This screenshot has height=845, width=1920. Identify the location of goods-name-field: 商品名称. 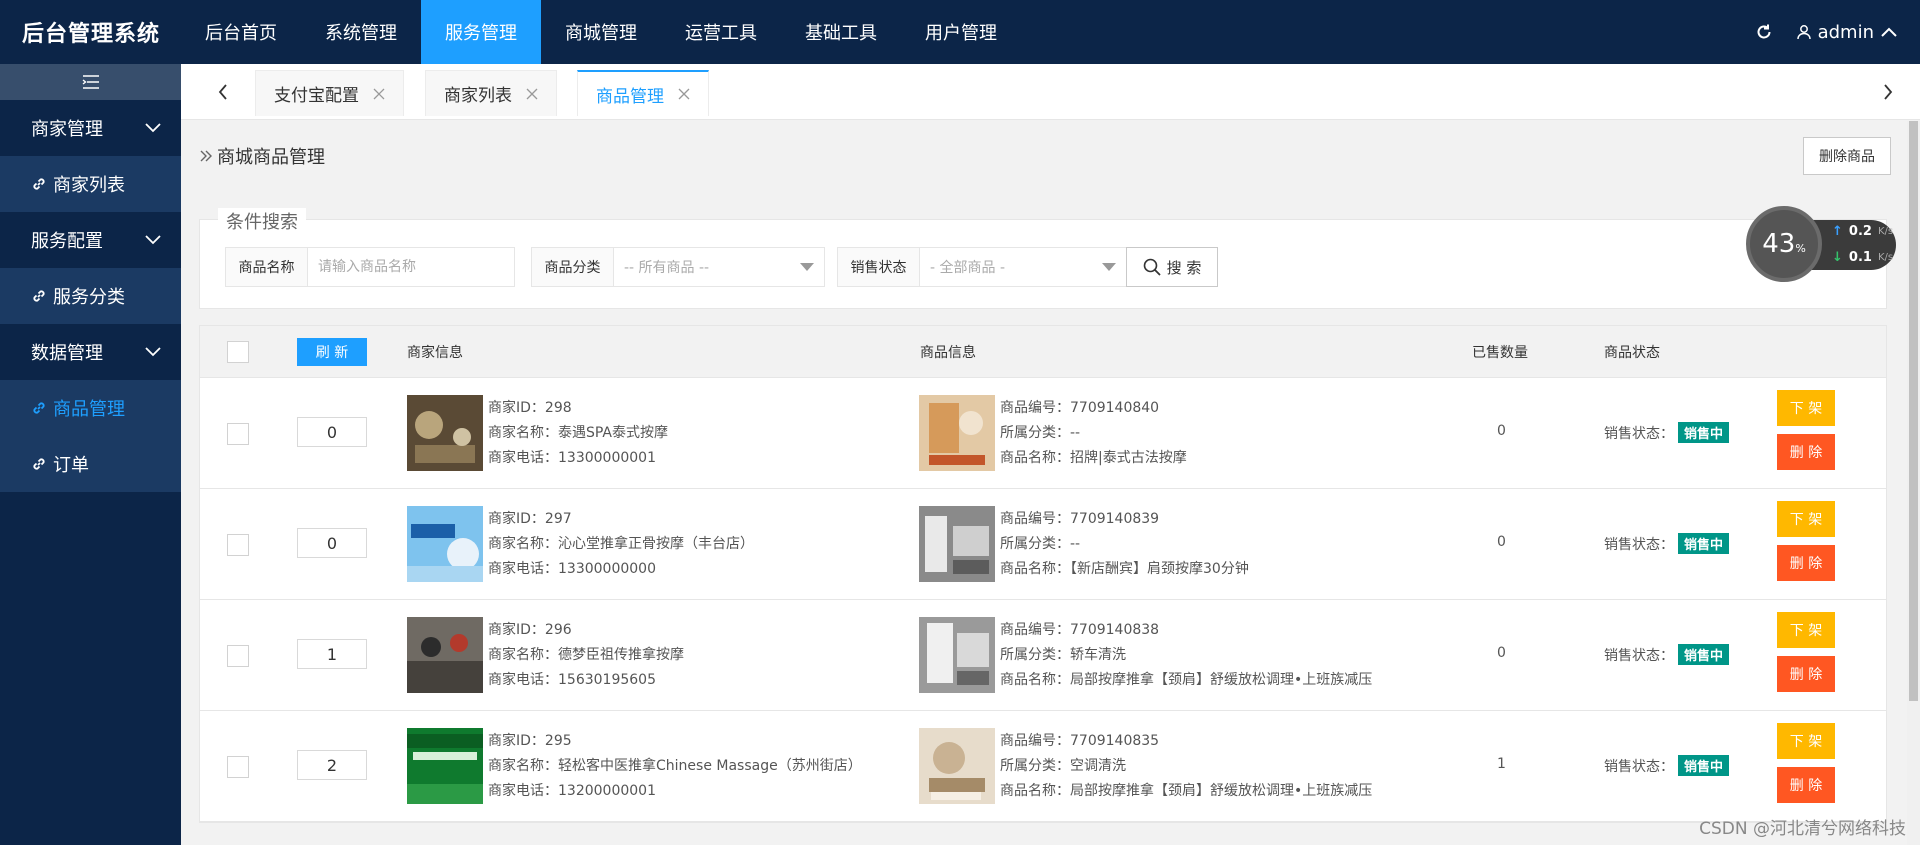
(370, 267).